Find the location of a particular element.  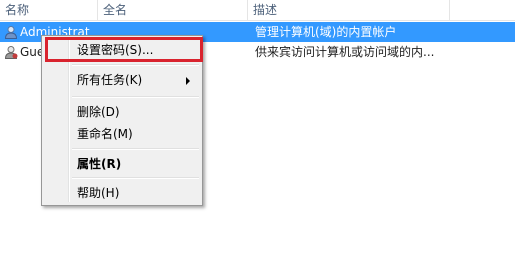

guest-user-icon is located at coordinates (11, 52).